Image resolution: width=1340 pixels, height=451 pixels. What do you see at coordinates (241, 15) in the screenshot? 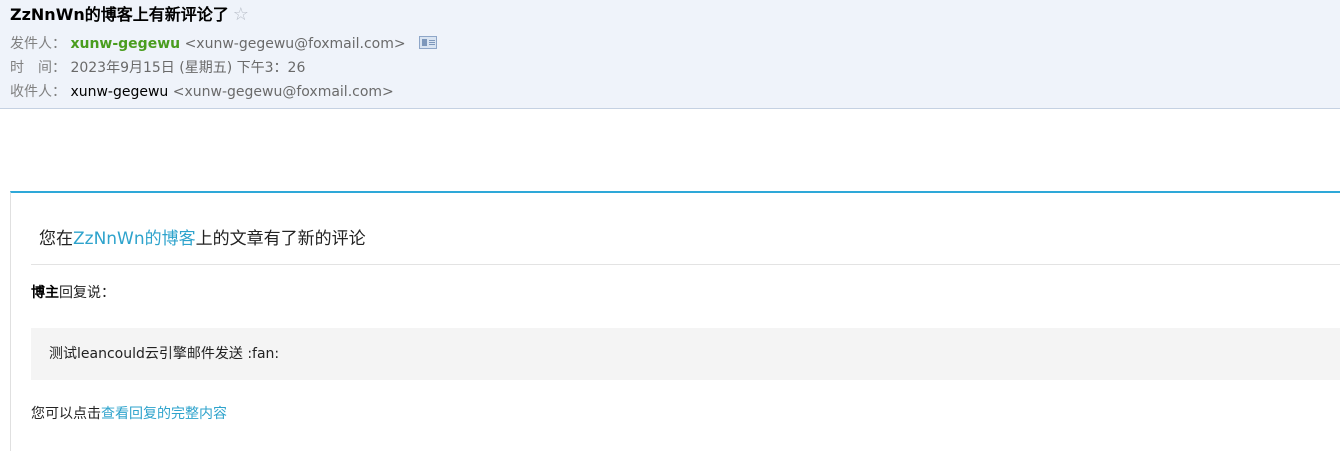
I see `star-icon: ☆` at bounding box center [241, 15].